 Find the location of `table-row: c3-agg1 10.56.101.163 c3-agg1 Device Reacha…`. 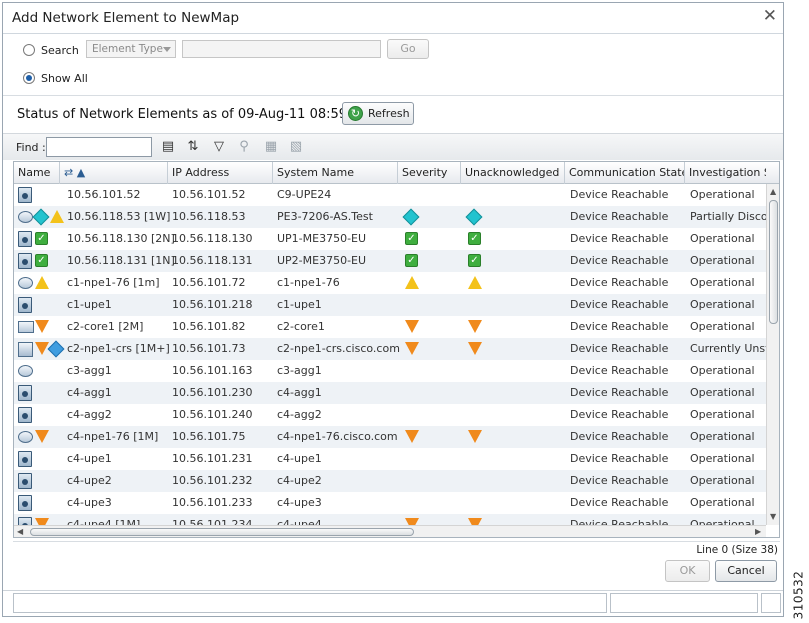

table-row: c3-agg1 10.56.101.163 c3-agg1 Device Reacha… is located at coordinates (390, 371).